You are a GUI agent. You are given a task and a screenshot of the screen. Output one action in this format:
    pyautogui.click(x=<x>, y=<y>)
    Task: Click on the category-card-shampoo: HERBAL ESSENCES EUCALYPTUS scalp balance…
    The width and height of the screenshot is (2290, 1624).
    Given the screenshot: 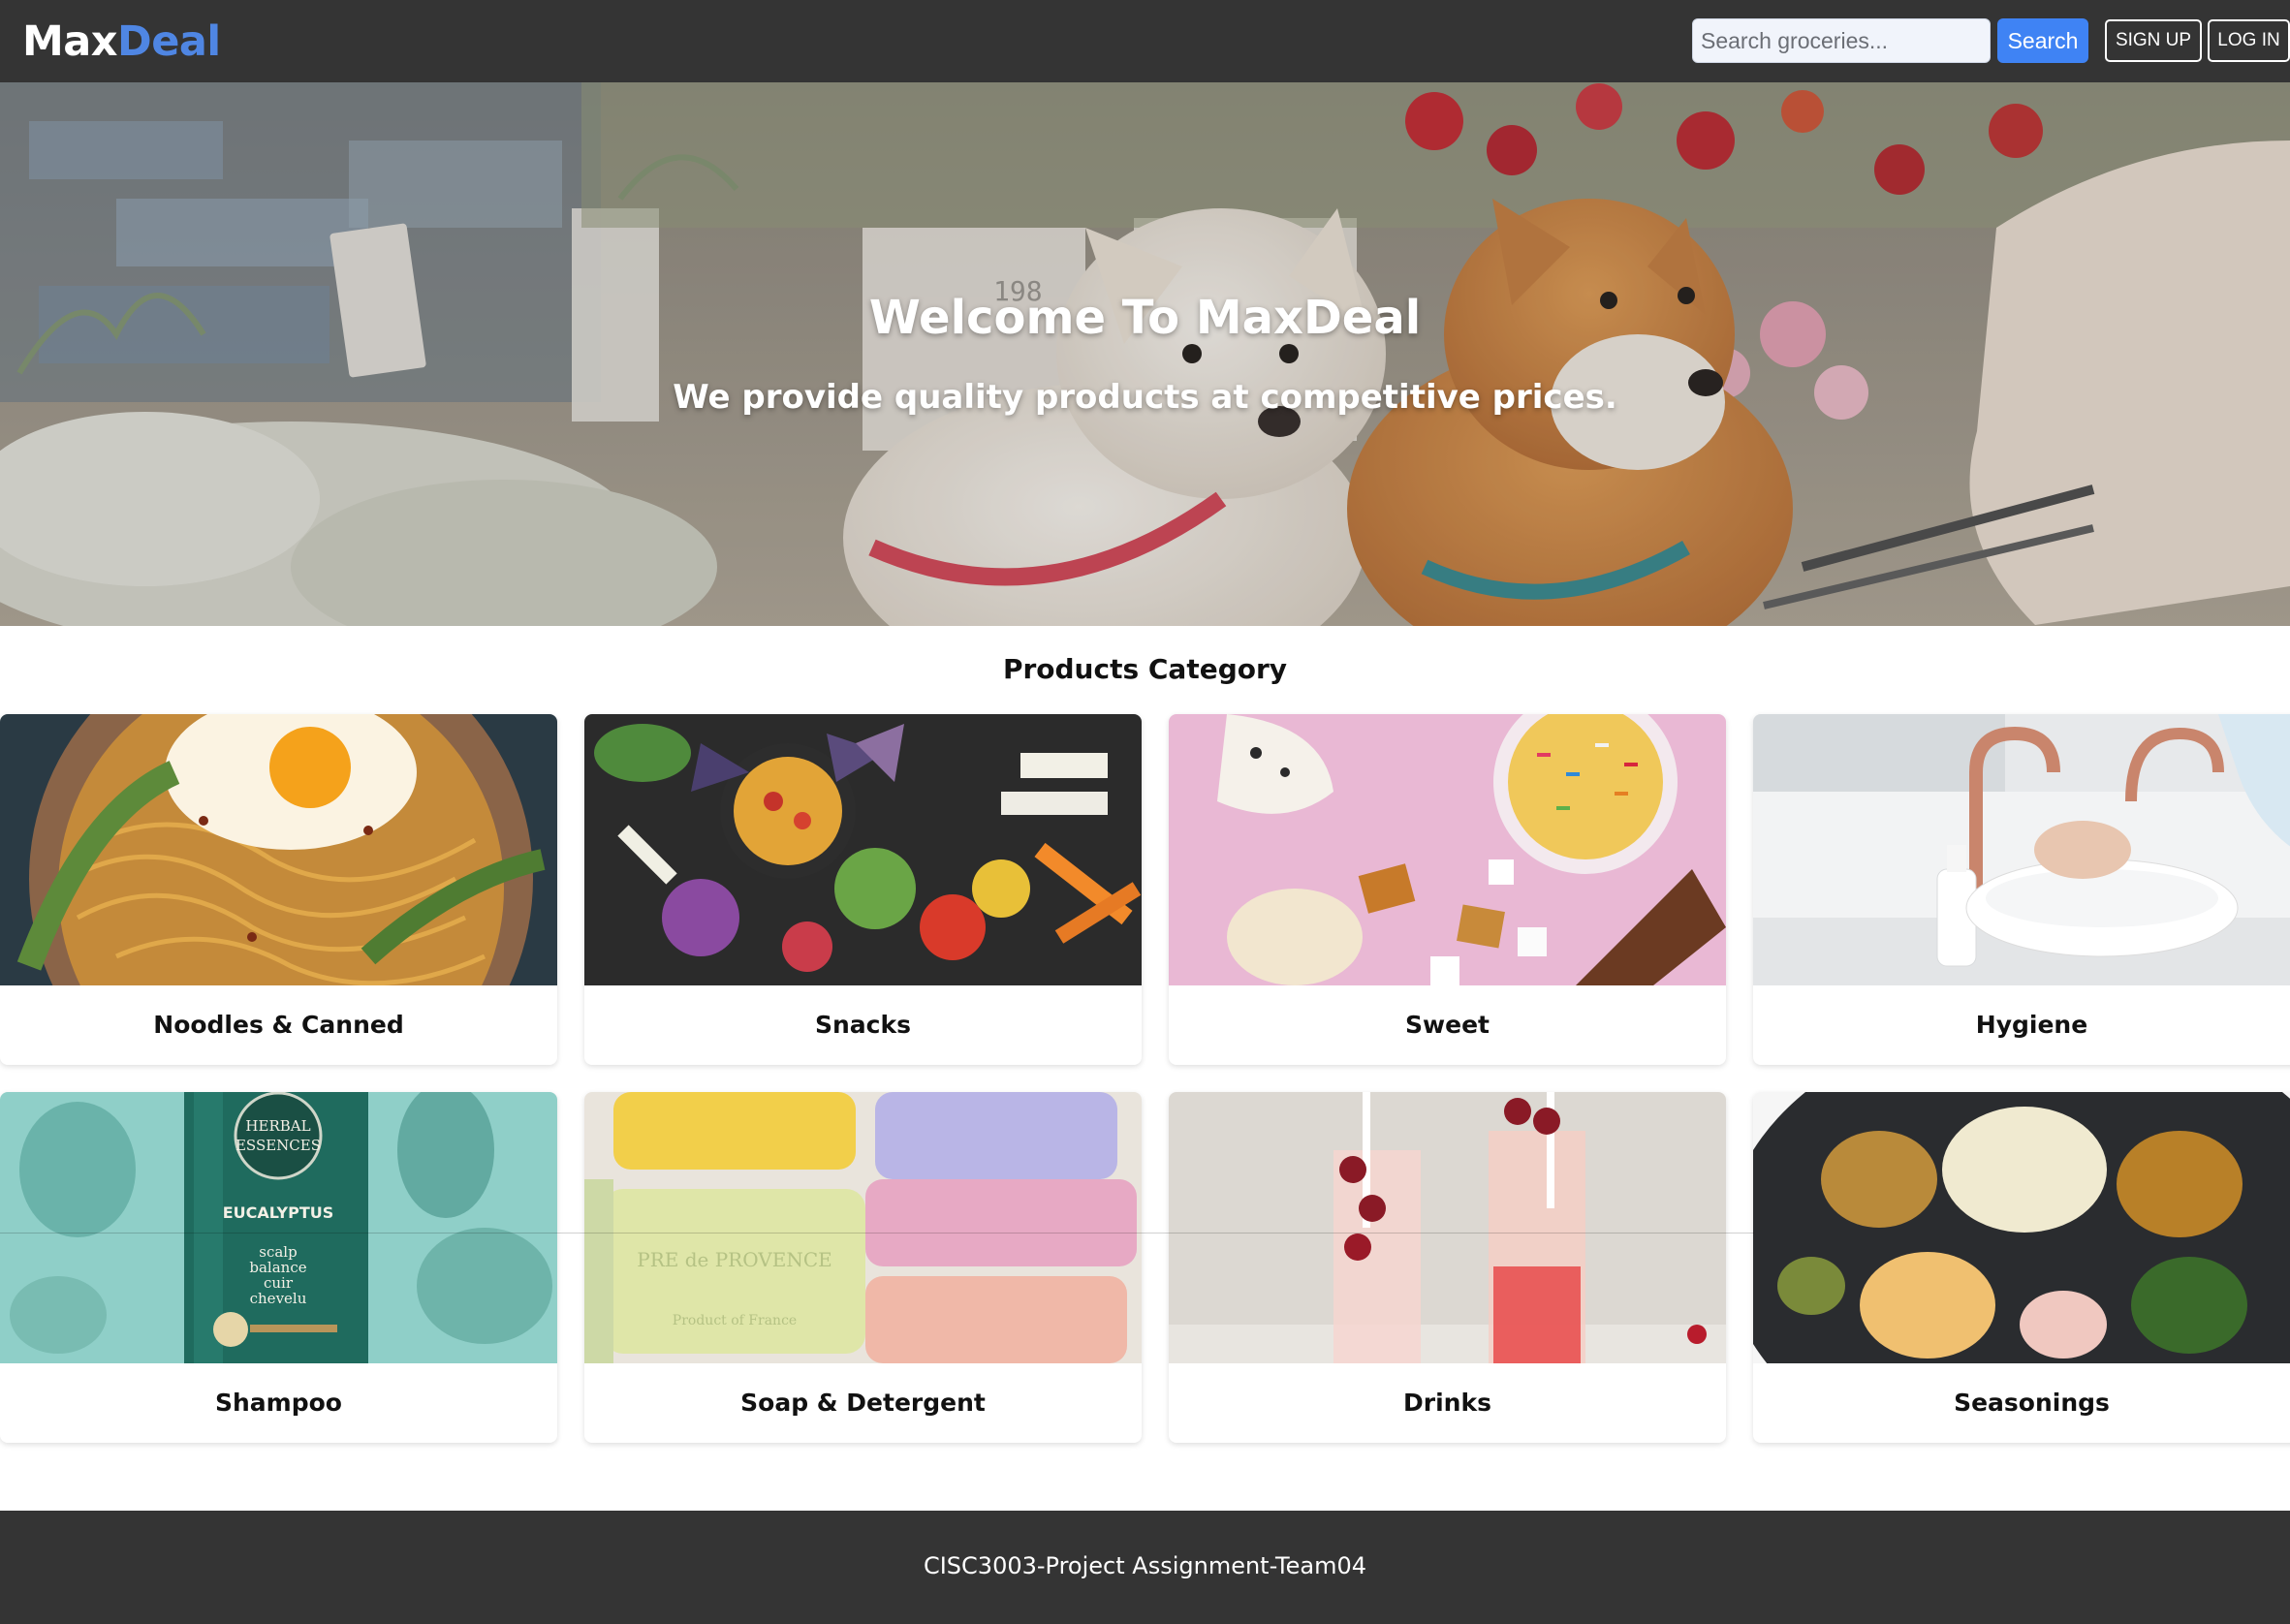 What is the action you would take?
    pyautogui.click(x=278, y=1267)
    